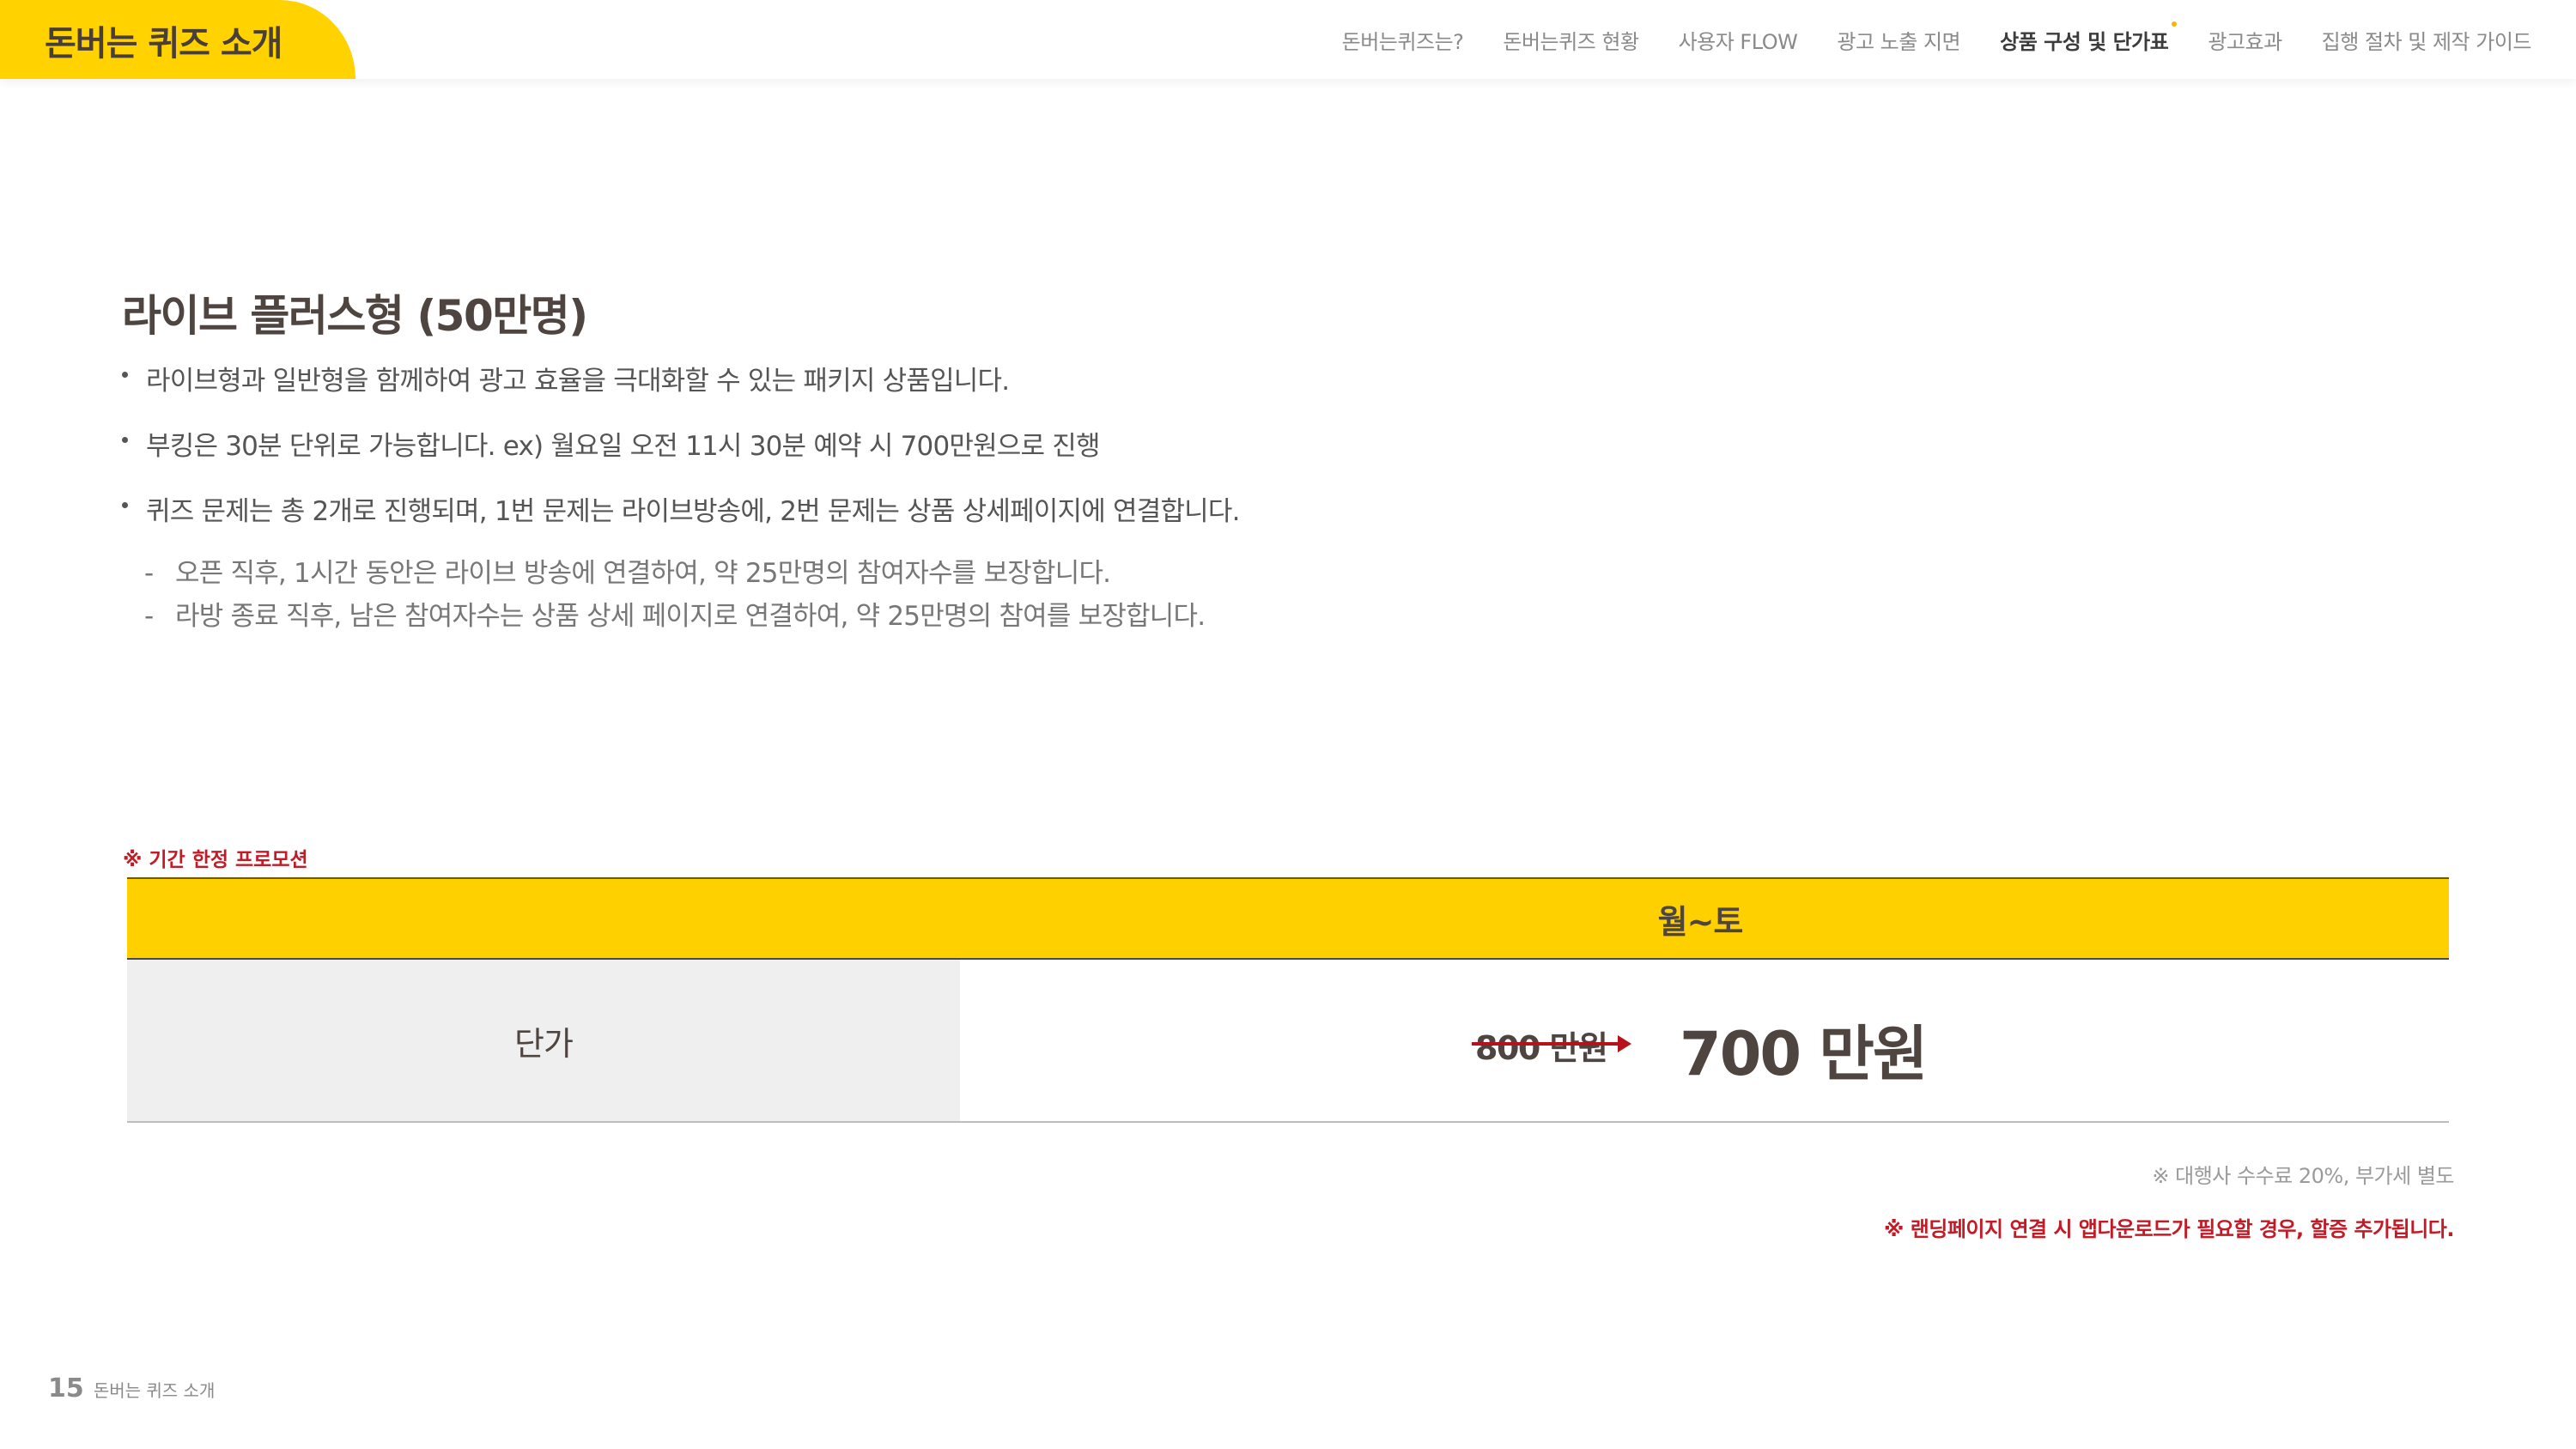  I want to click on fee-note: ※ 대행사 수수료 20%, 부가세 별도, so click(2303, 1176).